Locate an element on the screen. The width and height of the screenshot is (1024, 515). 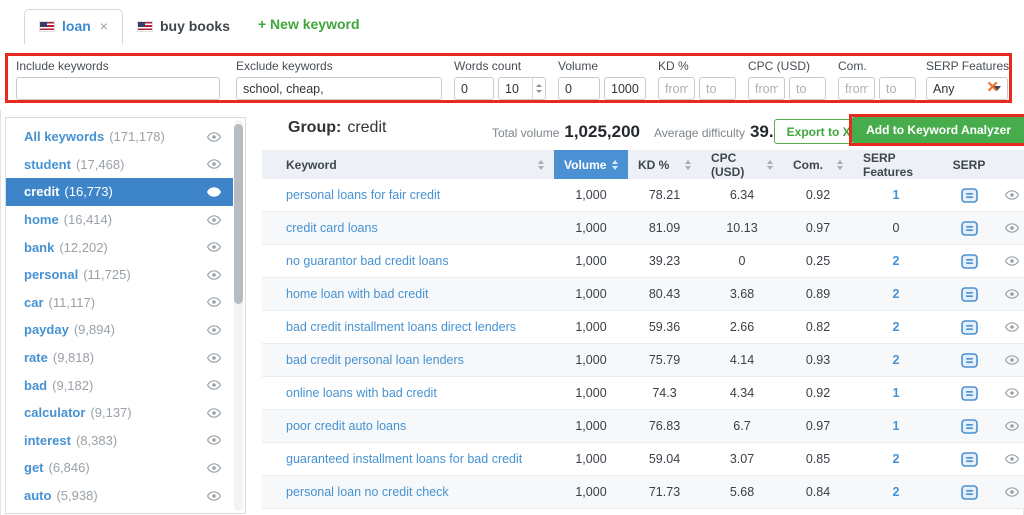
volume-from-input is located at coordinates (579, 88).